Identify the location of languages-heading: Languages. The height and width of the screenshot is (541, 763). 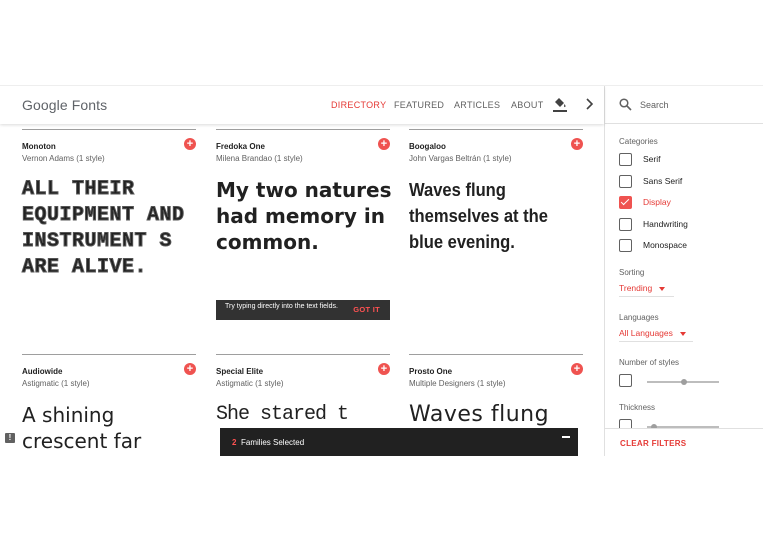
(639, 317).